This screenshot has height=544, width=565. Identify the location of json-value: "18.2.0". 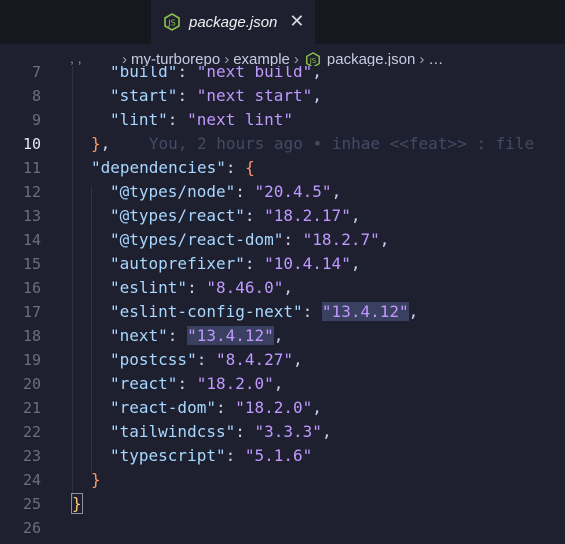
(274, 407).